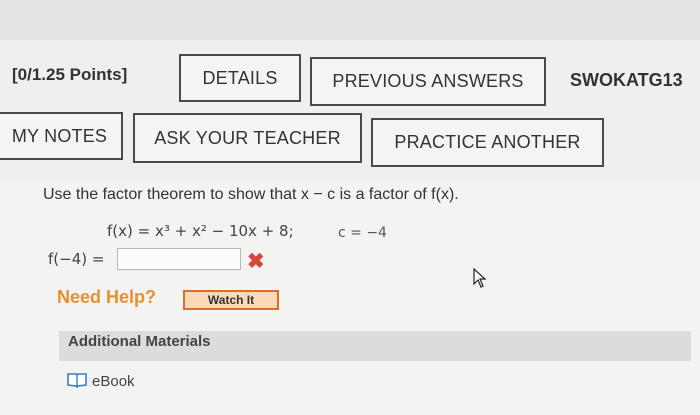 The height and width of the screenshot is (415, 700). I want to click on answer-label: f(−4) =, so click(76, 259).